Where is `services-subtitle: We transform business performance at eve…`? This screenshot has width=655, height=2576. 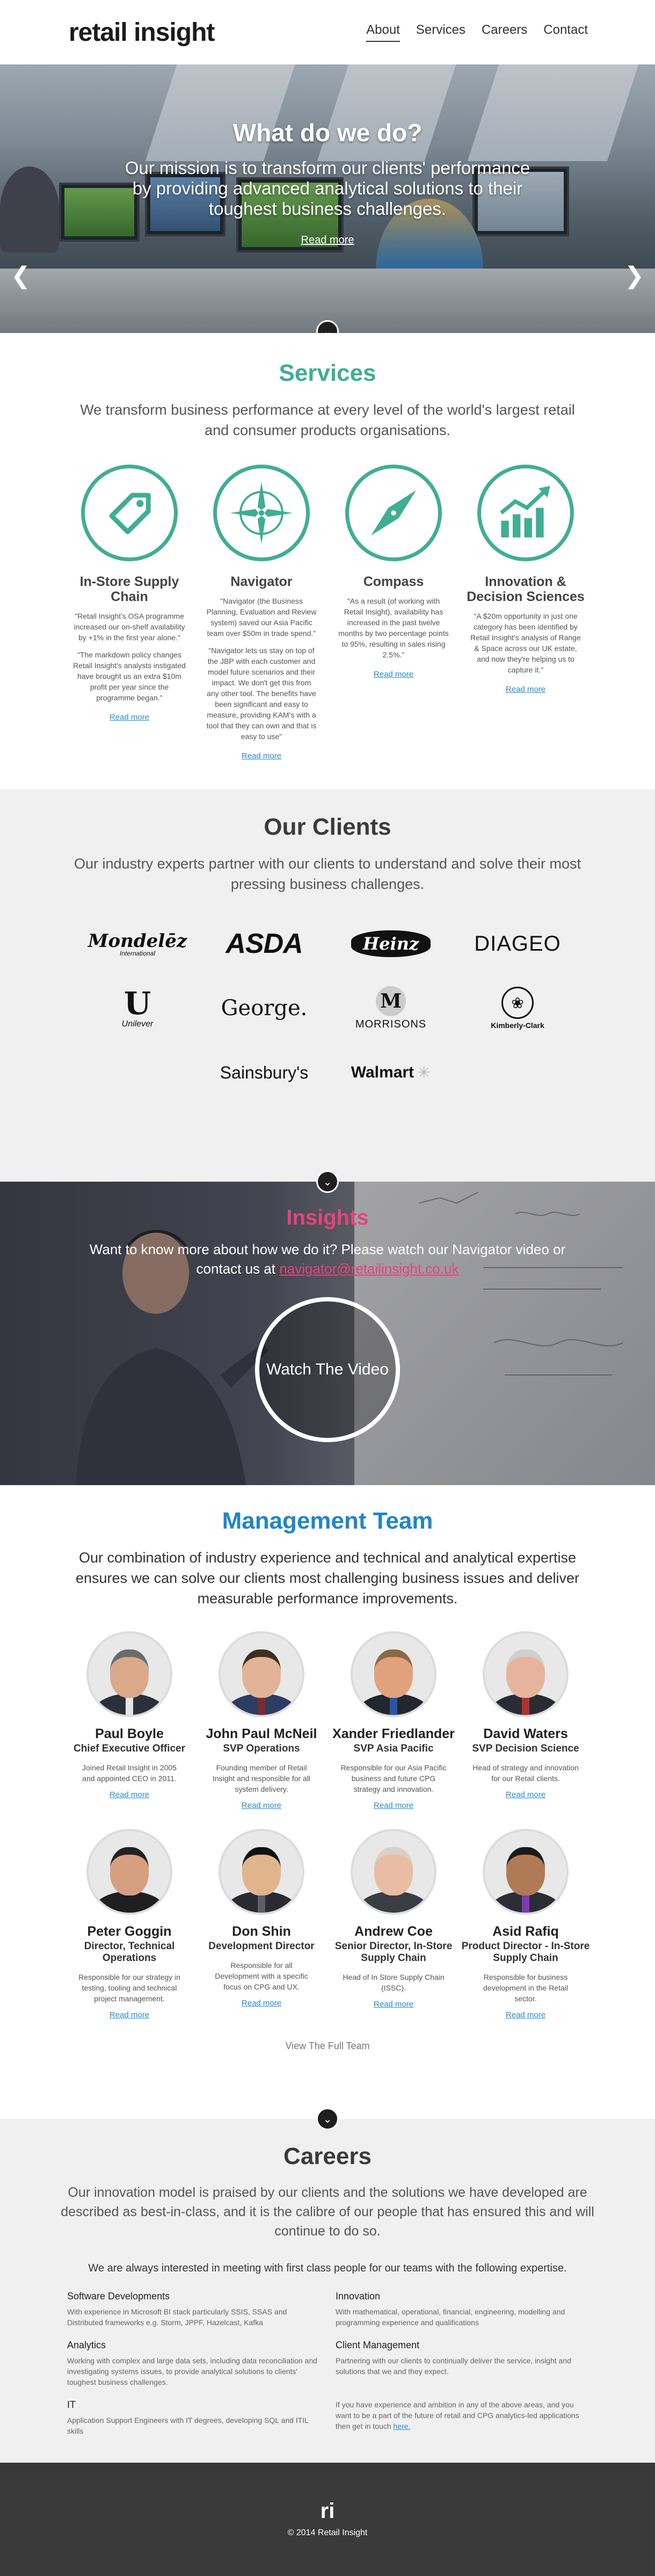 services-subtitle: We transform business performance at eve… is located at coordinates (327, 420).